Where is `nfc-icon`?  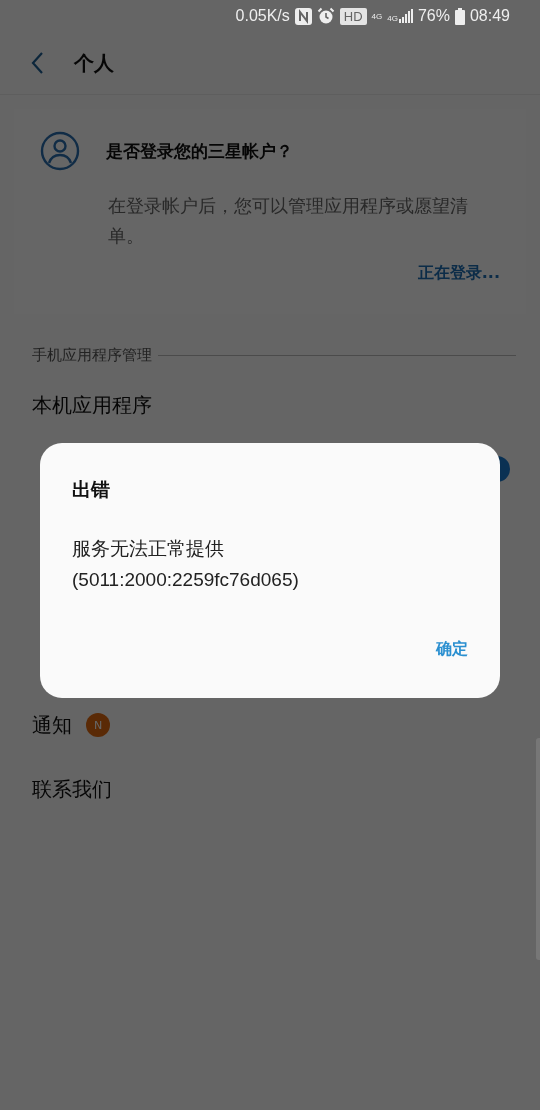
nfc-icon is located at coordinates (303, 16).